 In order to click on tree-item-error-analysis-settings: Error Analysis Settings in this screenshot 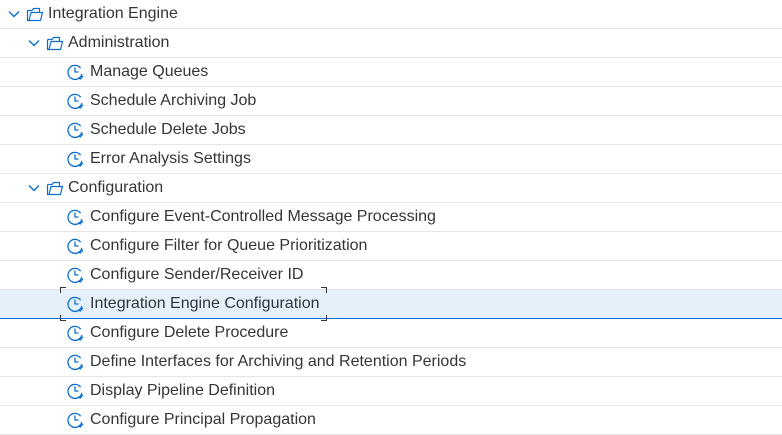, I will do `click(391, 159)`.